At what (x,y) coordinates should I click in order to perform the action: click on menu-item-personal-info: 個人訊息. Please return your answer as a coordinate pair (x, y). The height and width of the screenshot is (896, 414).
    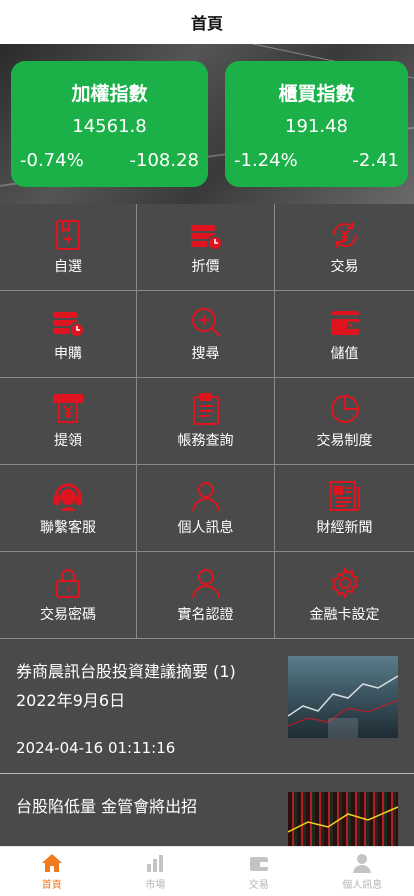
    Looking at the image, I should click on (206, 508).